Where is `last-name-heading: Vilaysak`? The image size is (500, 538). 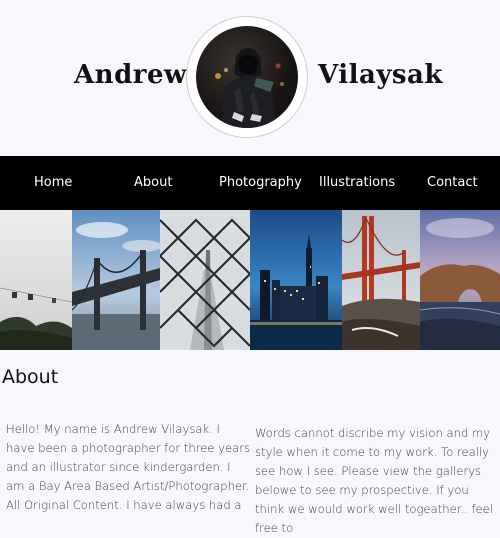 last-name-heading: Vilaysak is located at coordinates (380, 75).